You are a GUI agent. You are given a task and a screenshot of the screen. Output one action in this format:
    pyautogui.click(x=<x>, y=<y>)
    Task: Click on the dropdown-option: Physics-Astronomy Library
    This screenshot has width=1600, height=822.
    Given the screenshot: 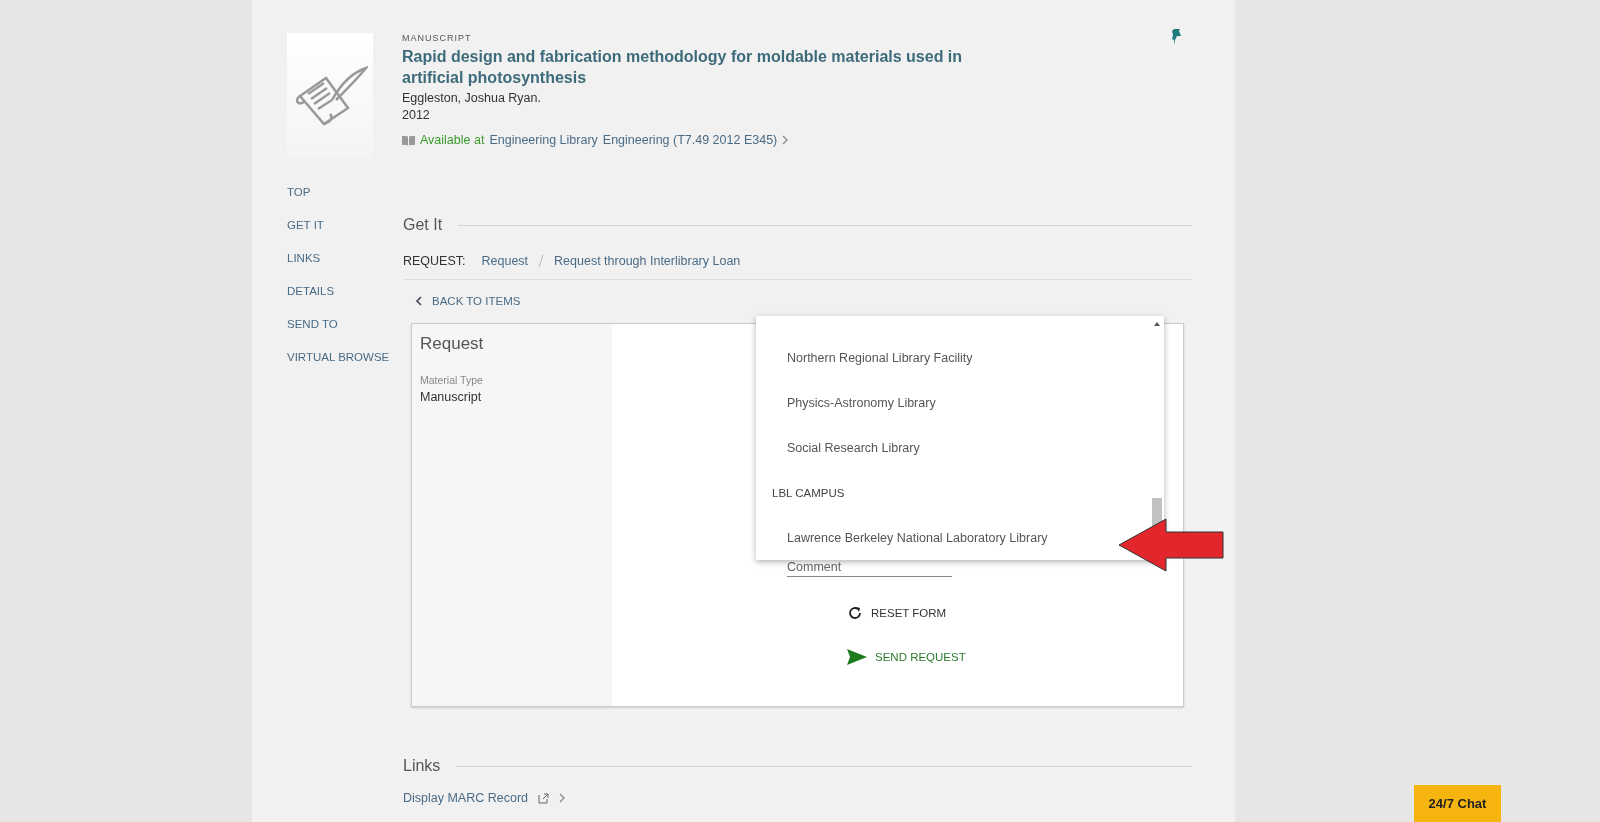 What is the action you would take?
    pyautogui.click(x=861, y=403)
    